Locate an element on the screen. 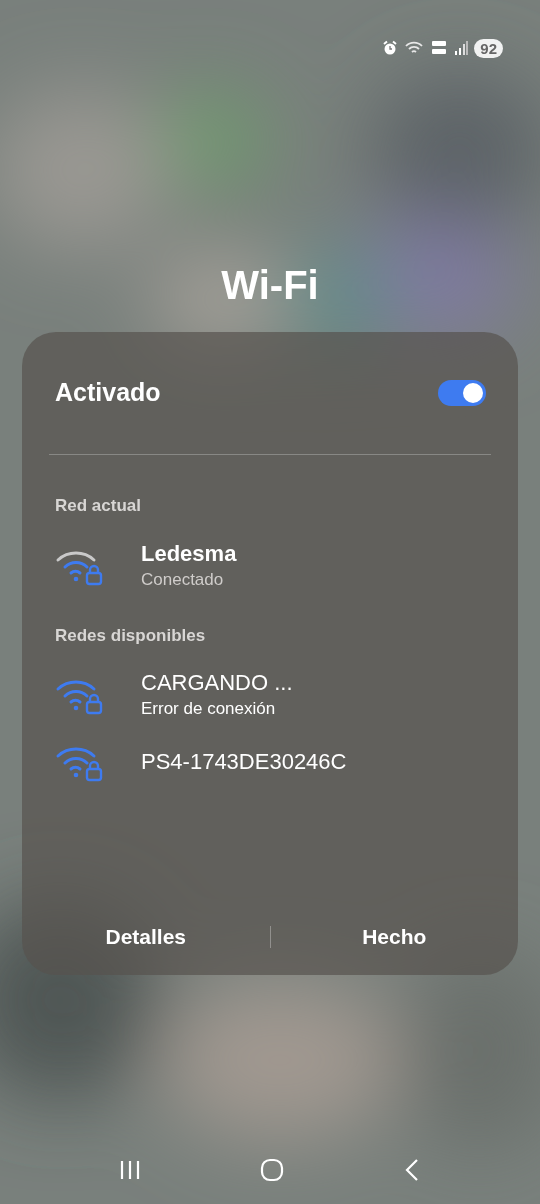 The width and height of the screenshot is (540, 1204). alarm-icon is located at coordinates (390, 48).